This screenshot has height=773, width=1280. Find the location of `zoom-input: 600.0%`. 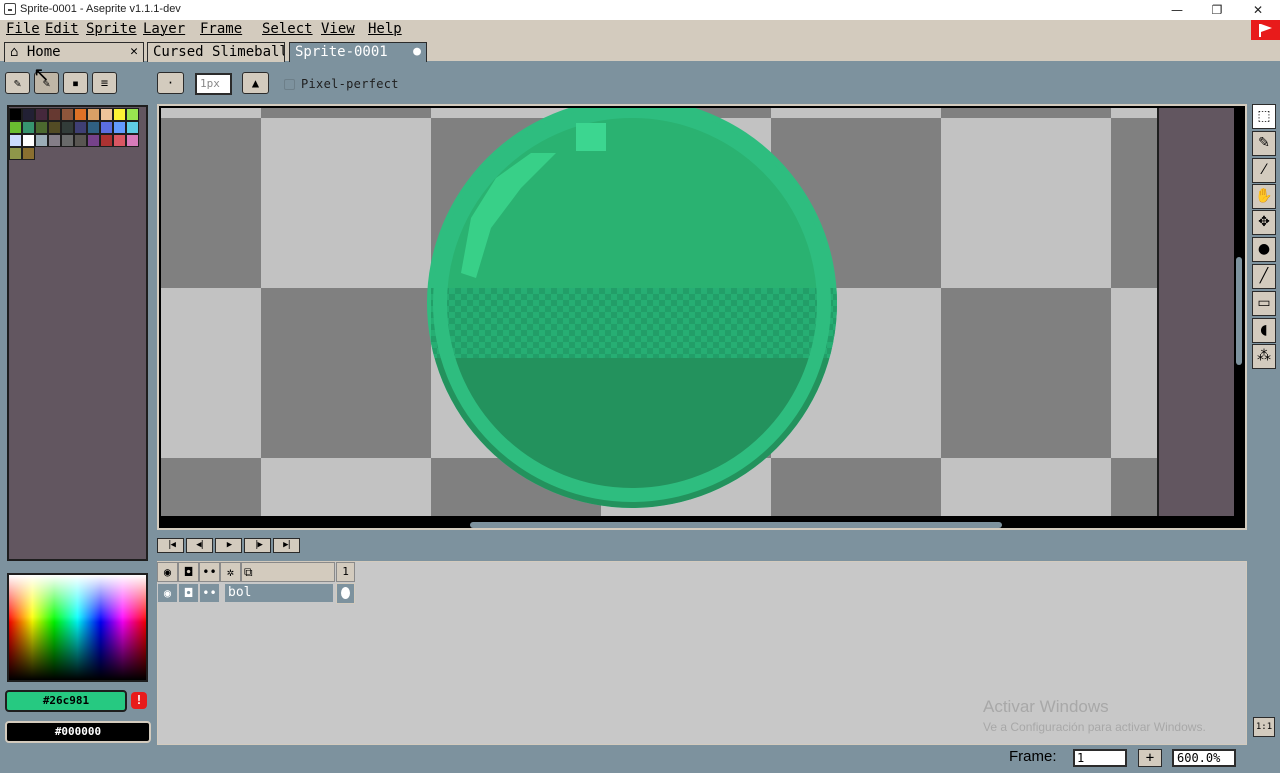

zoom-input: 600.0% is located at coordinates (1204, 758).